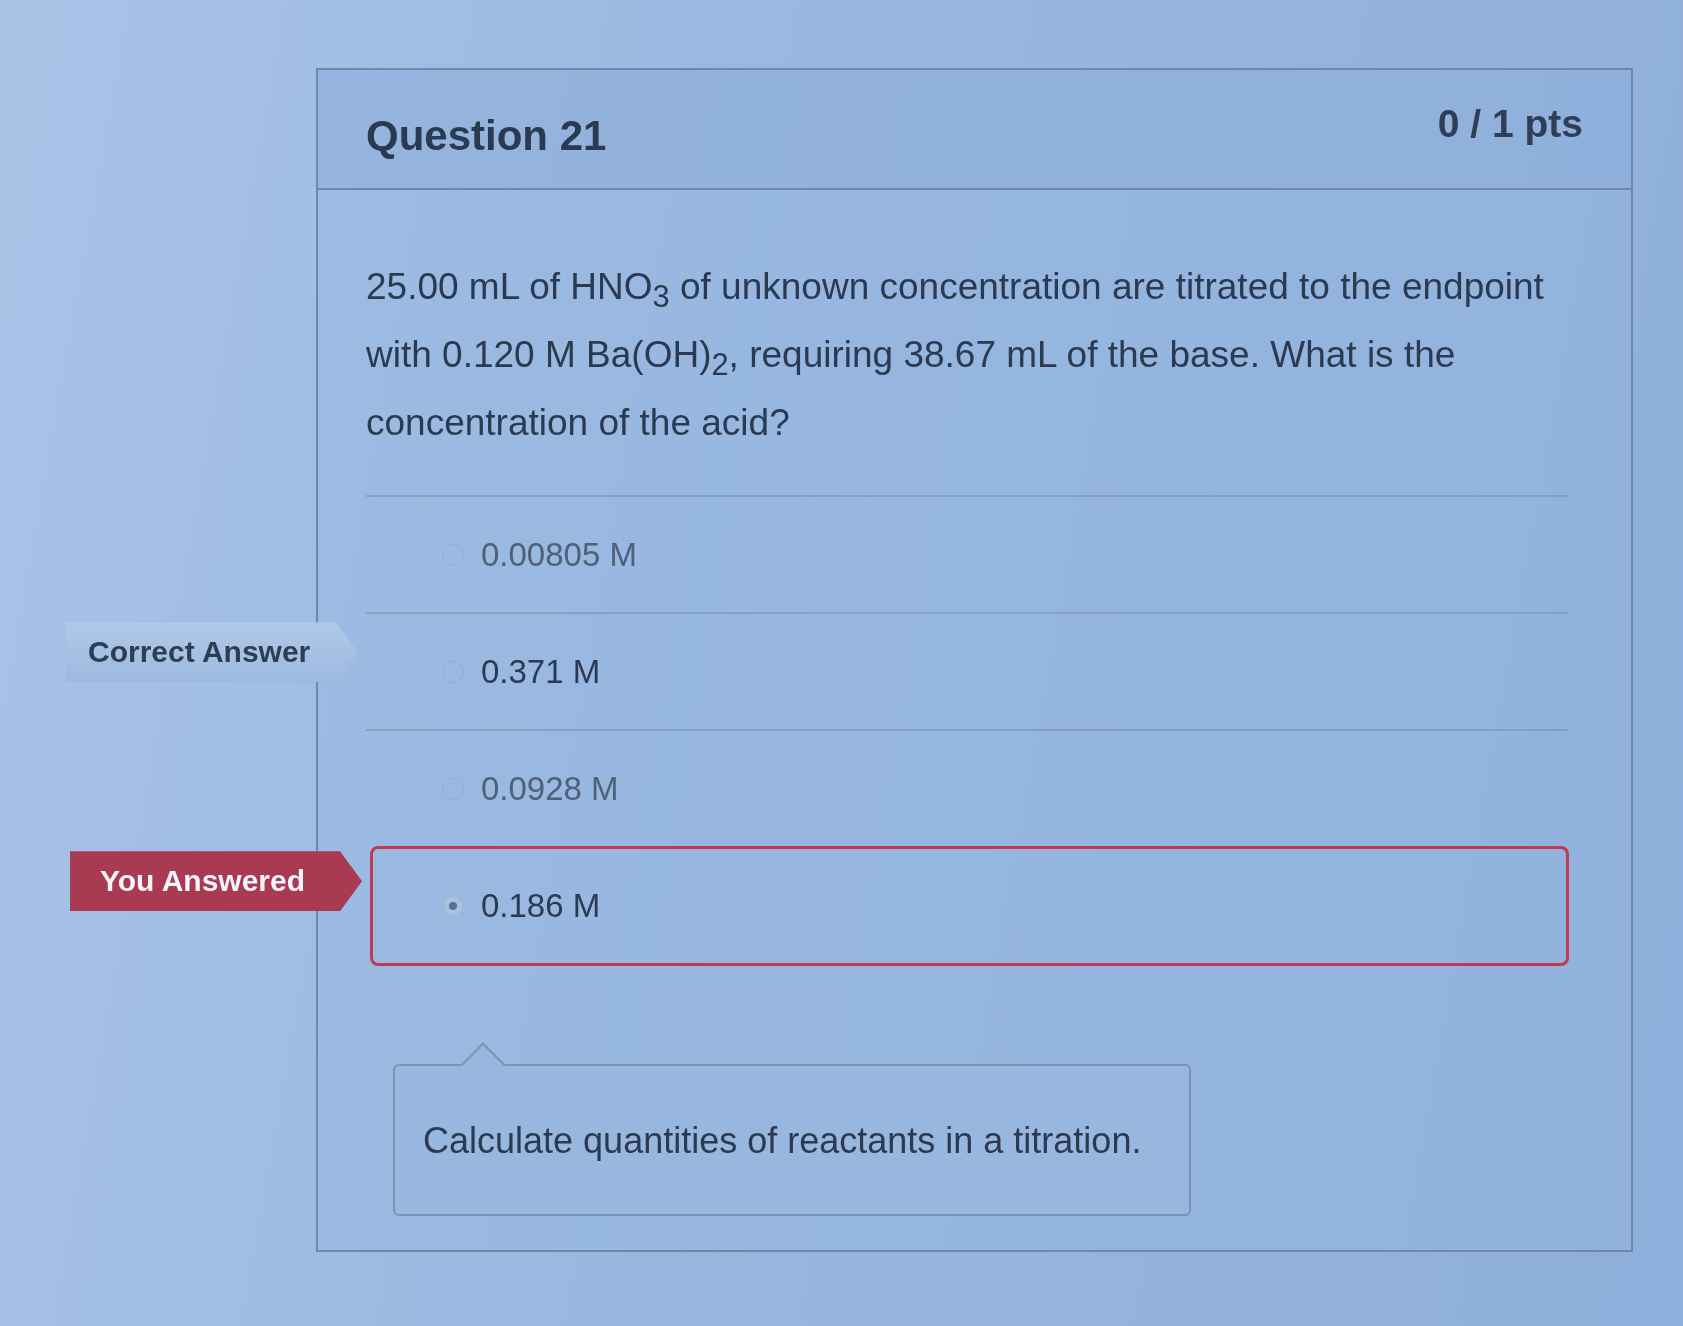  Describe the element at coordinates (486, 136) in the screenshot. I see `question-title: Question 21` at that location.